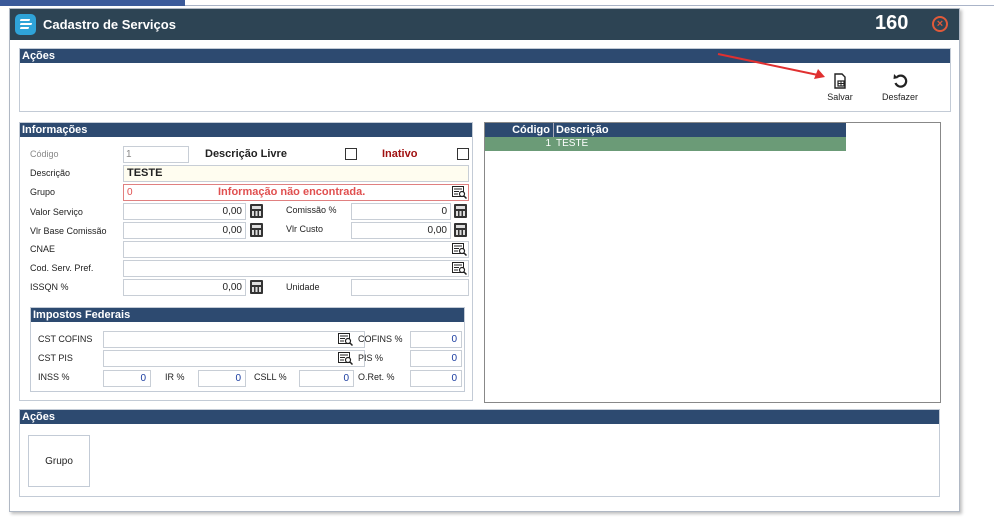 Image resolution: width=994 pixels, height=517 pixels. What do you see at coordinates (345, 339) in the screenshot?
I see `cst-cofins-lookup-icon` at bounding box center [345, 339].